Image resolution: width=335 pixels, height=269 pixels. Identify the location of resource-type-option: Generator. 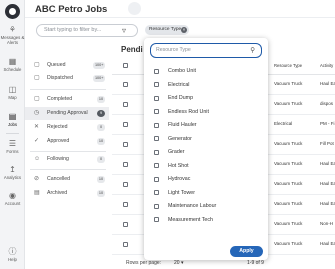
(206, 139).